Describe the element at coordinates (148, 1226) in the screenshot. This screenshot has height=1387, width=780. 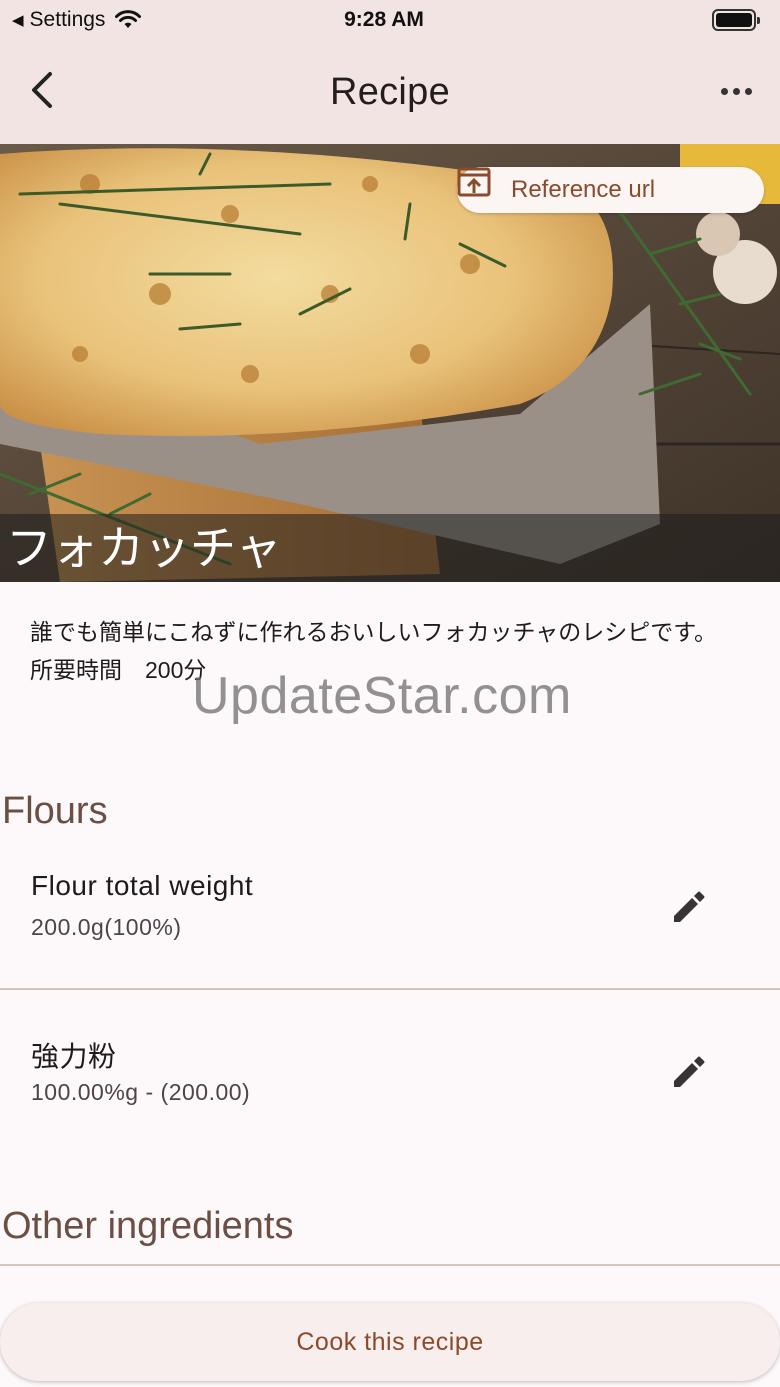
I see `section-title-other-ingredients: Other ingredients` at that location.